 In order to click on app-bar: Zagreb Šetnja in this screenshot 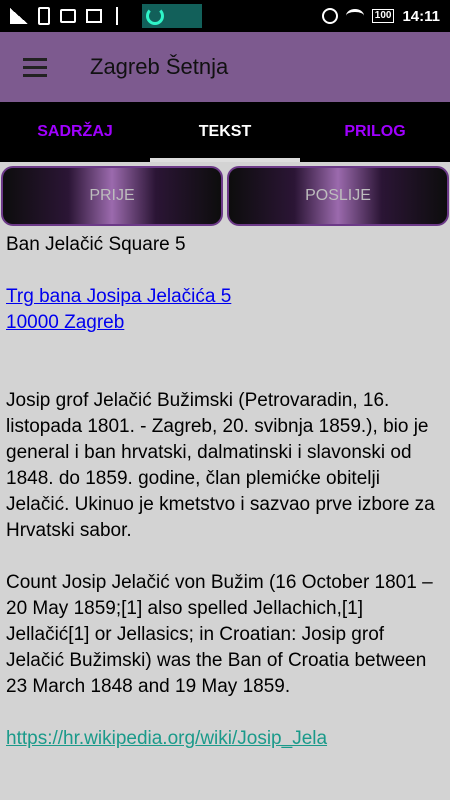, I will do `click(225, 67)`.